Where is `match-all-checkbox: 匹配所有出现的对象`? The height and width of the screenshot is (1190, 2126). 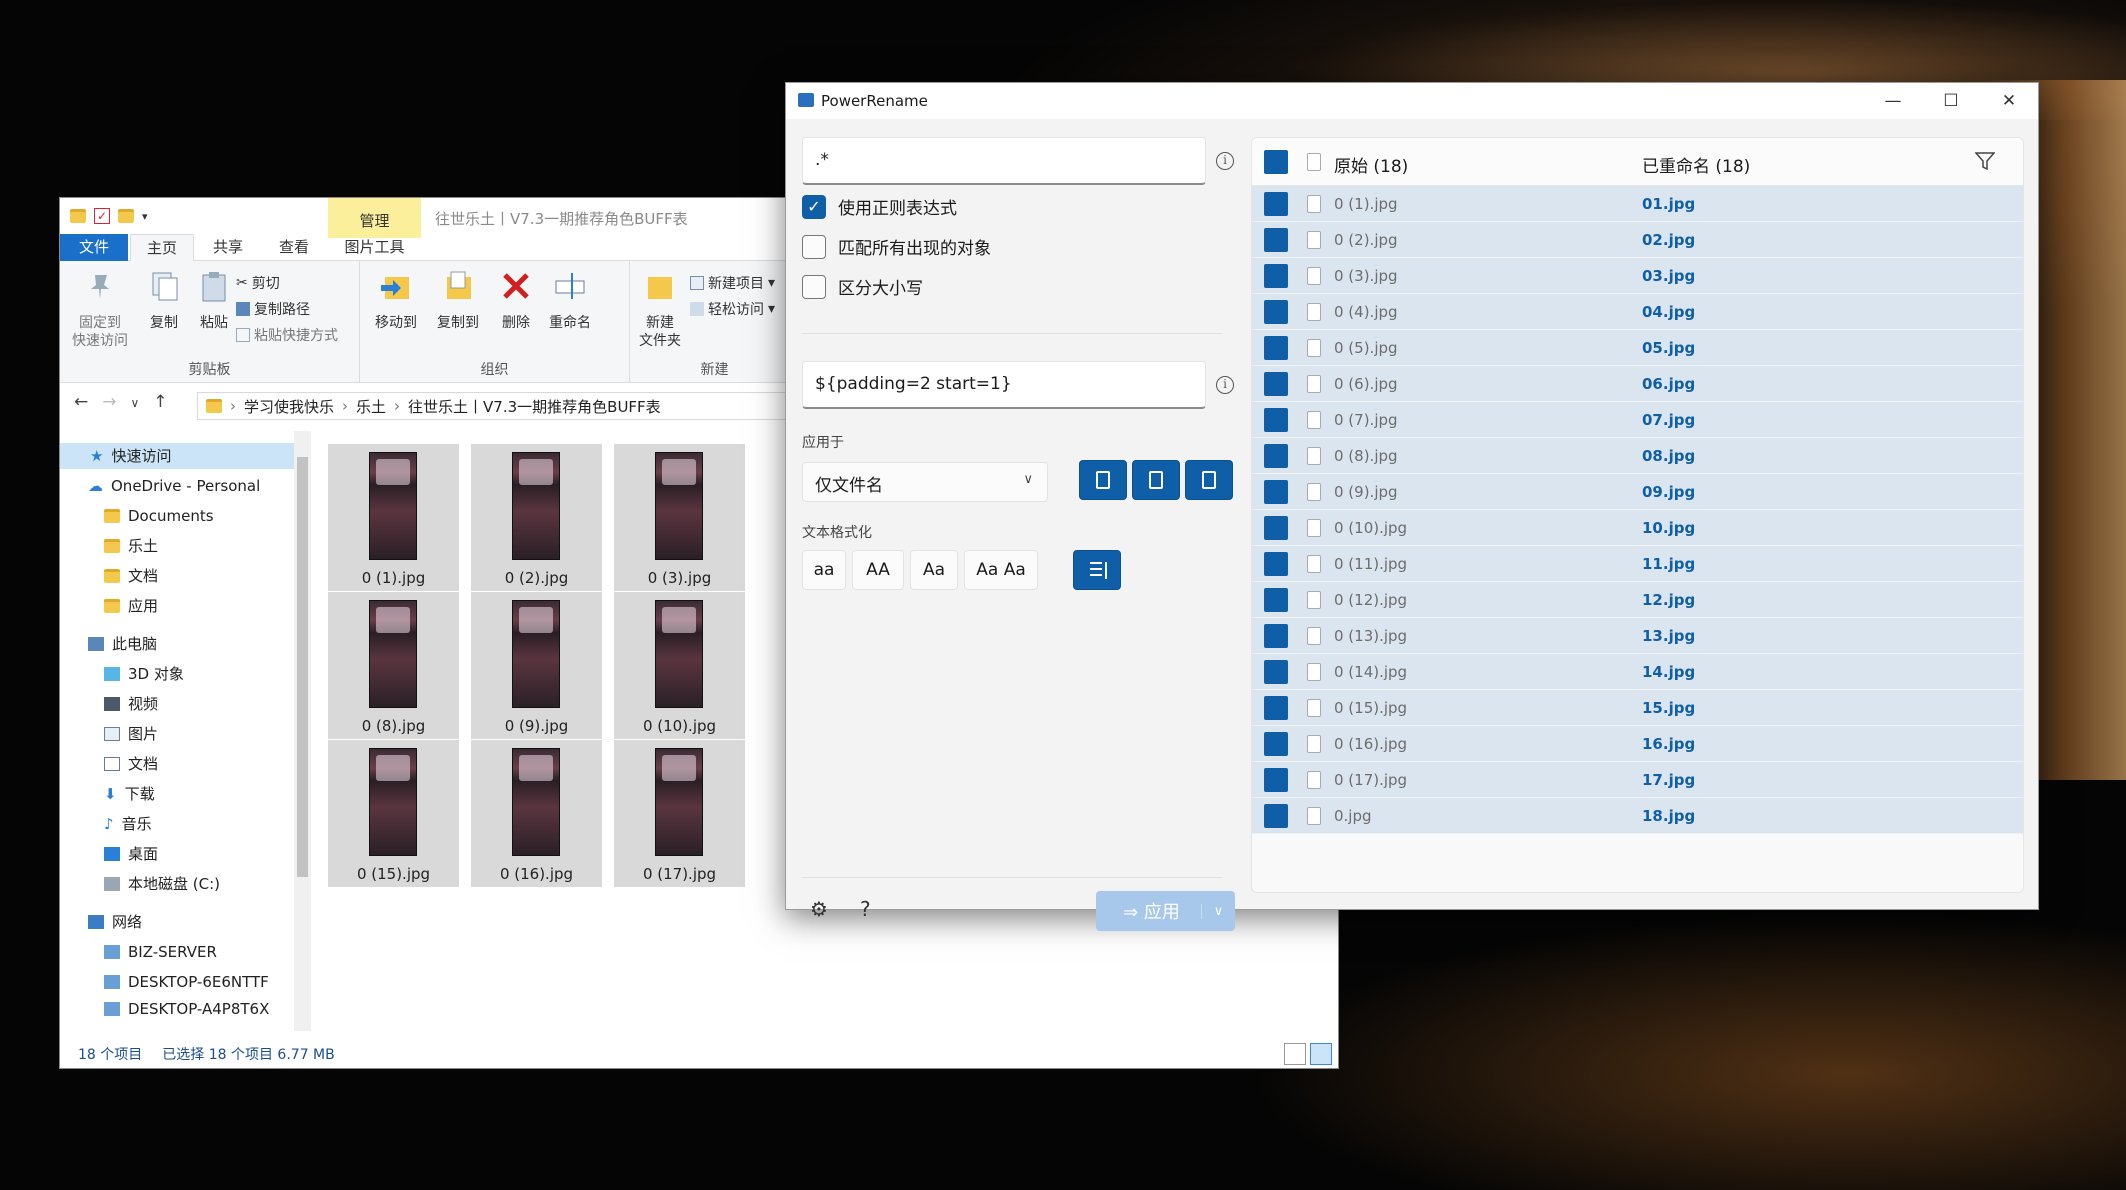 match-all-checkbox: 匹配所有出现的对象 is located at coordinates (896, 246).